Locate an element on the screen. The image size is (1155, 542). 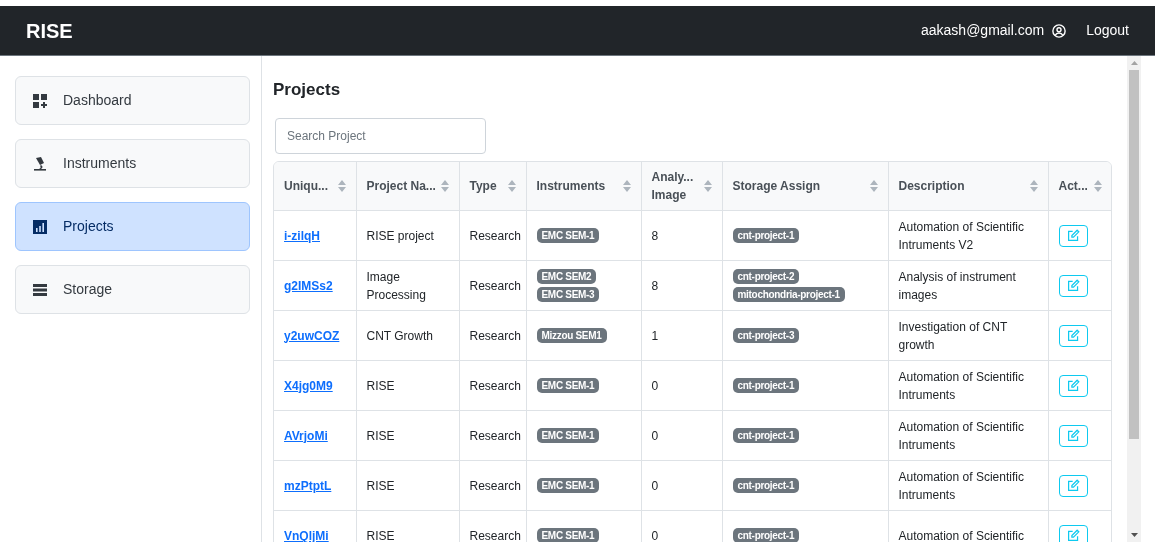
grid-plus-icon is located at coordinates (40, 100).